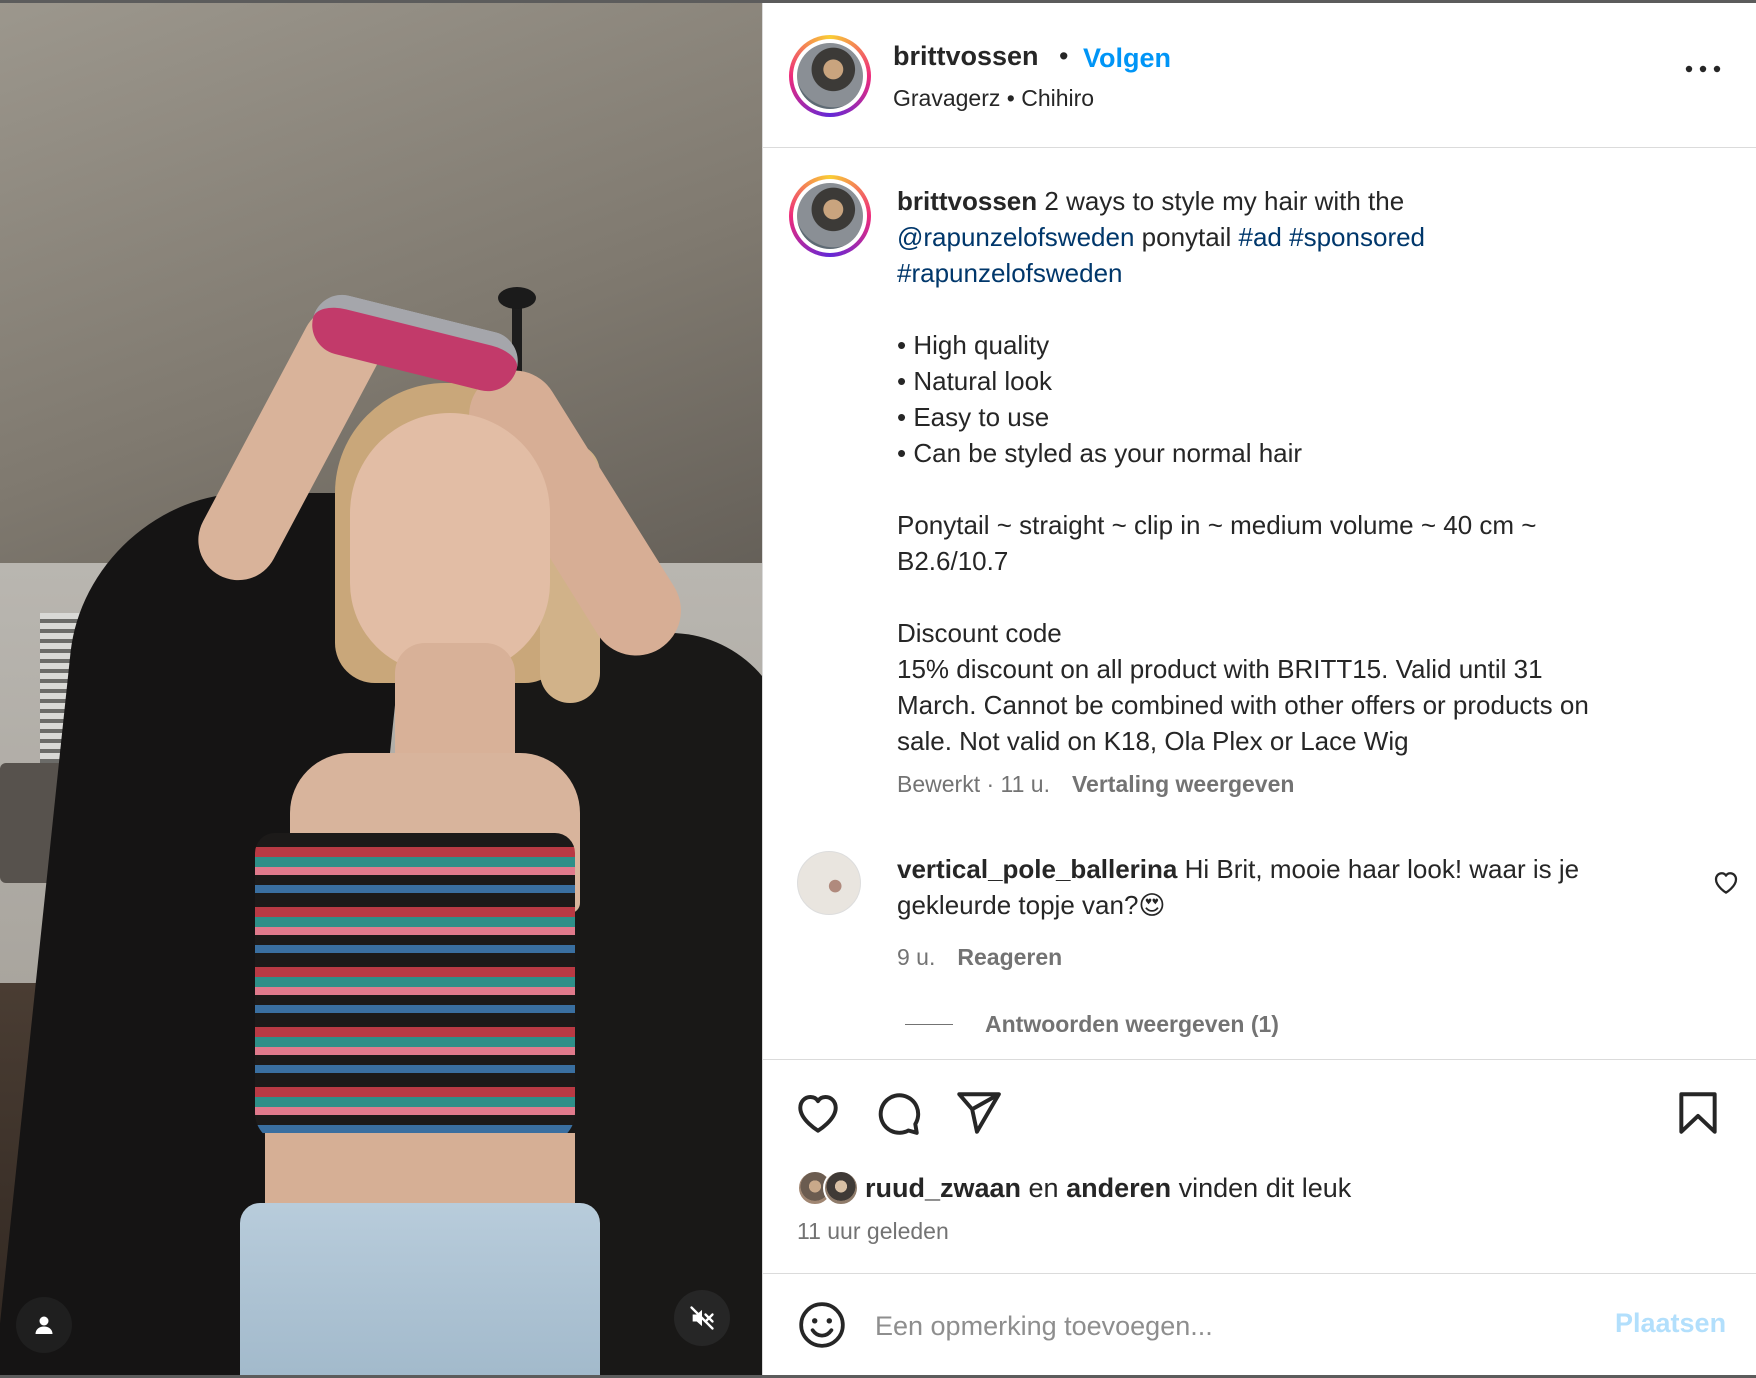 The width and height of the screenshot is (1756, 1378). Describe the element at coordinates (966, 56) in the screenshot. I see `author-username: brittvossen` at that location.